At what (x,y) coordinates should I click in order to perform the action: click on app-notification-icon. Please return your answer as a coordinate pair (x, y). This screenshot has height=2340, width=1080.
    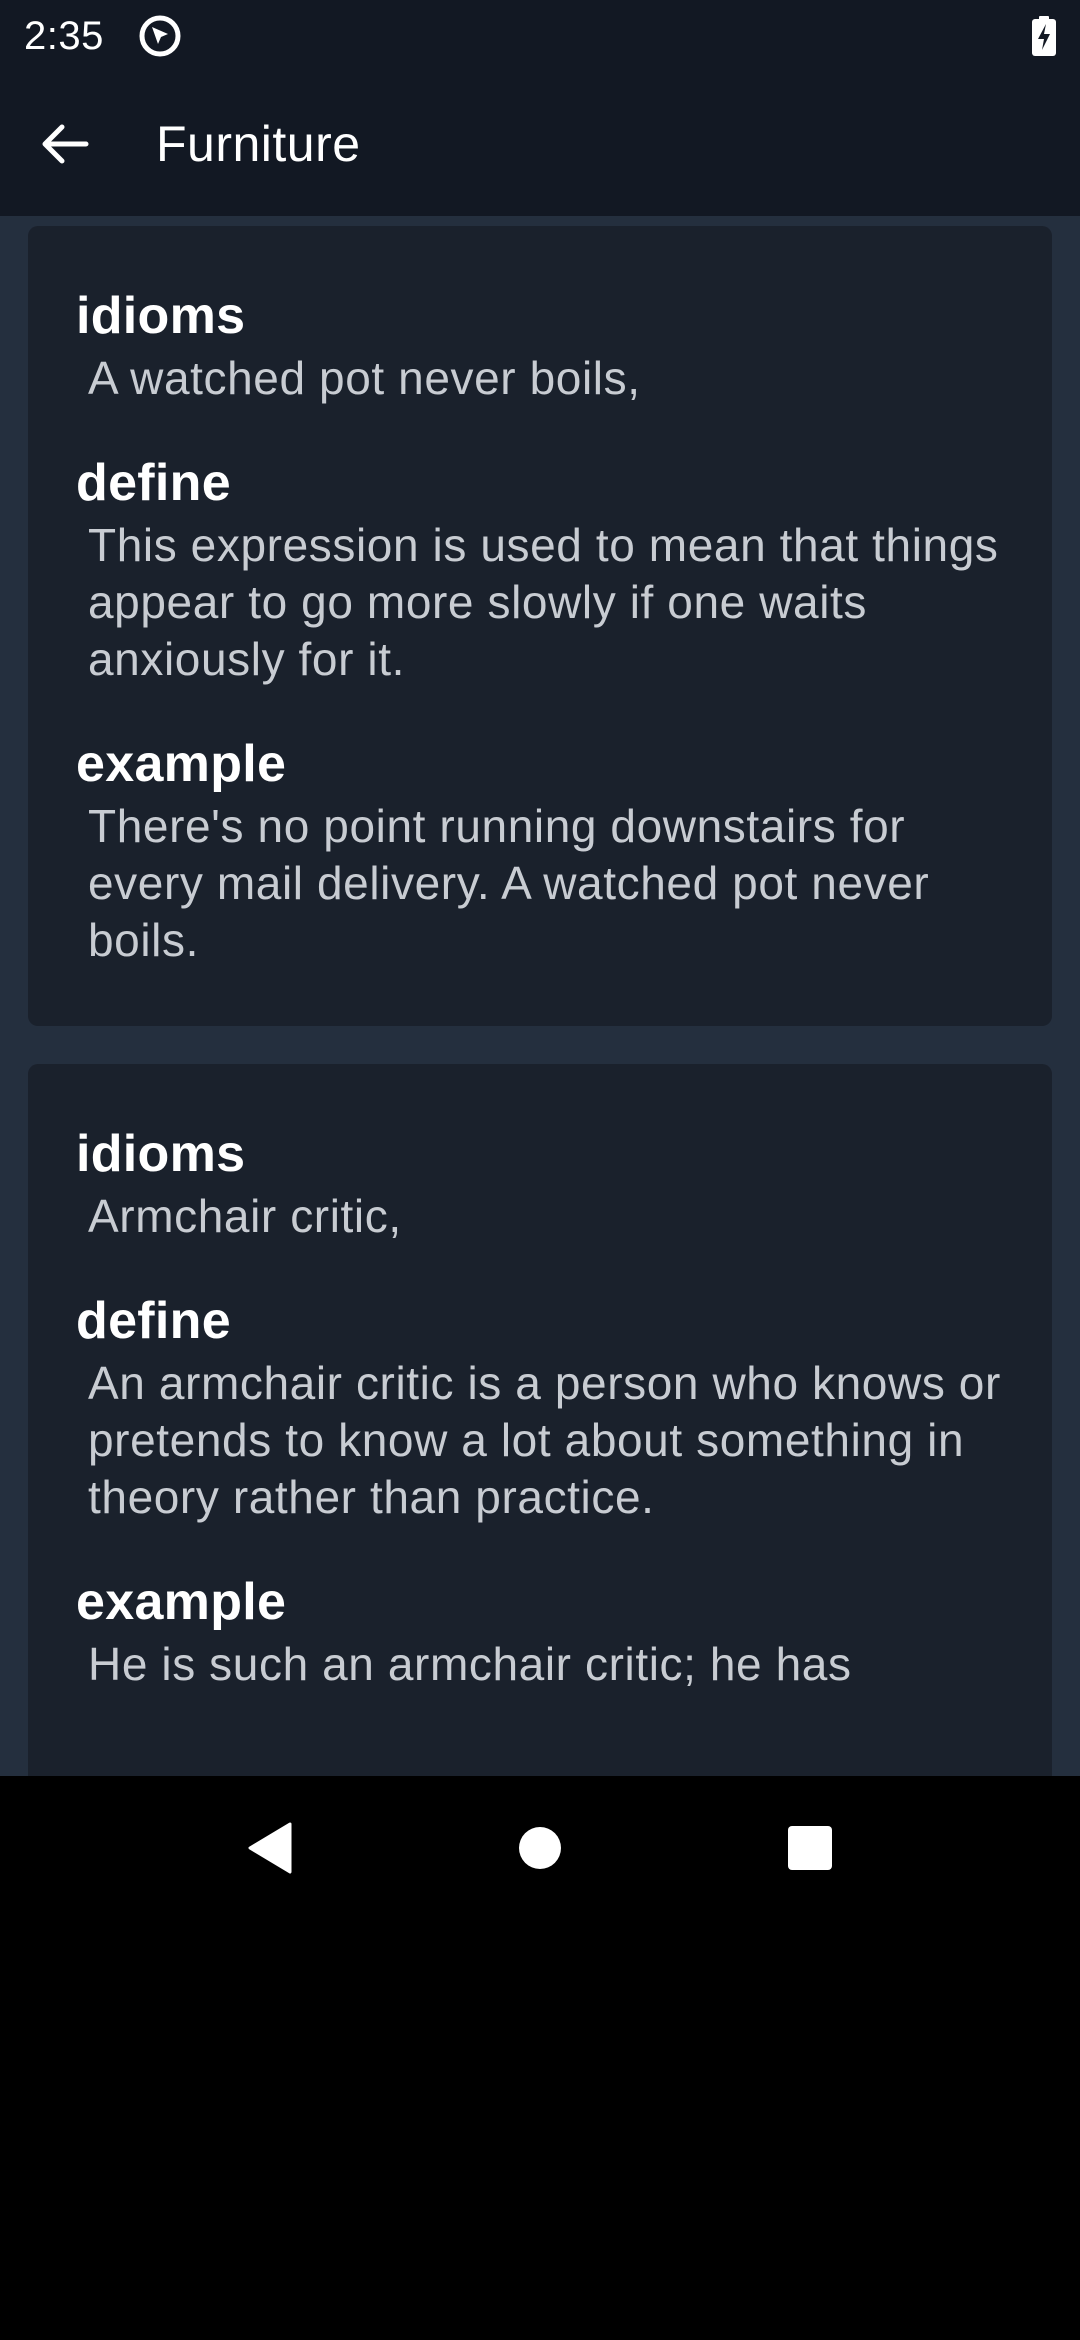
    Looking at the image, I should click on (160, 36).